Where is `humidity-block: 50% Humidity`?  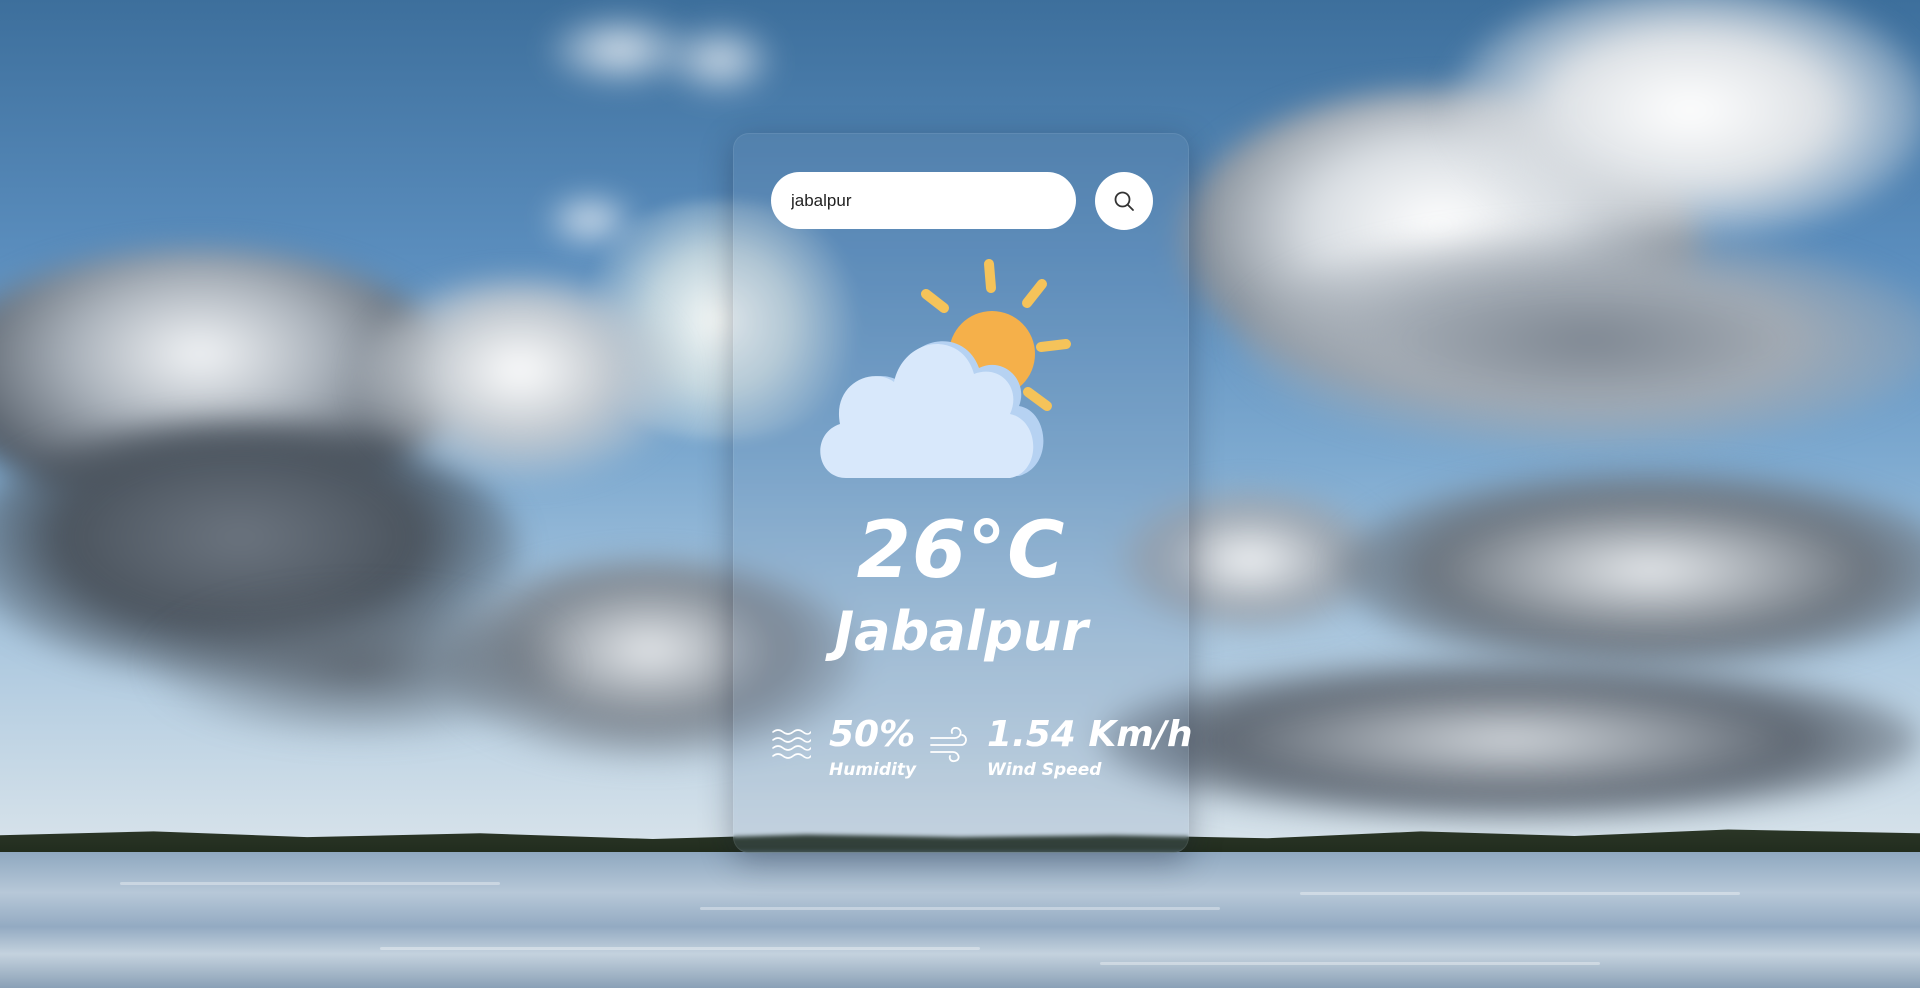
humidity-block: 50% Humidity is located at coordinates (846, 747).